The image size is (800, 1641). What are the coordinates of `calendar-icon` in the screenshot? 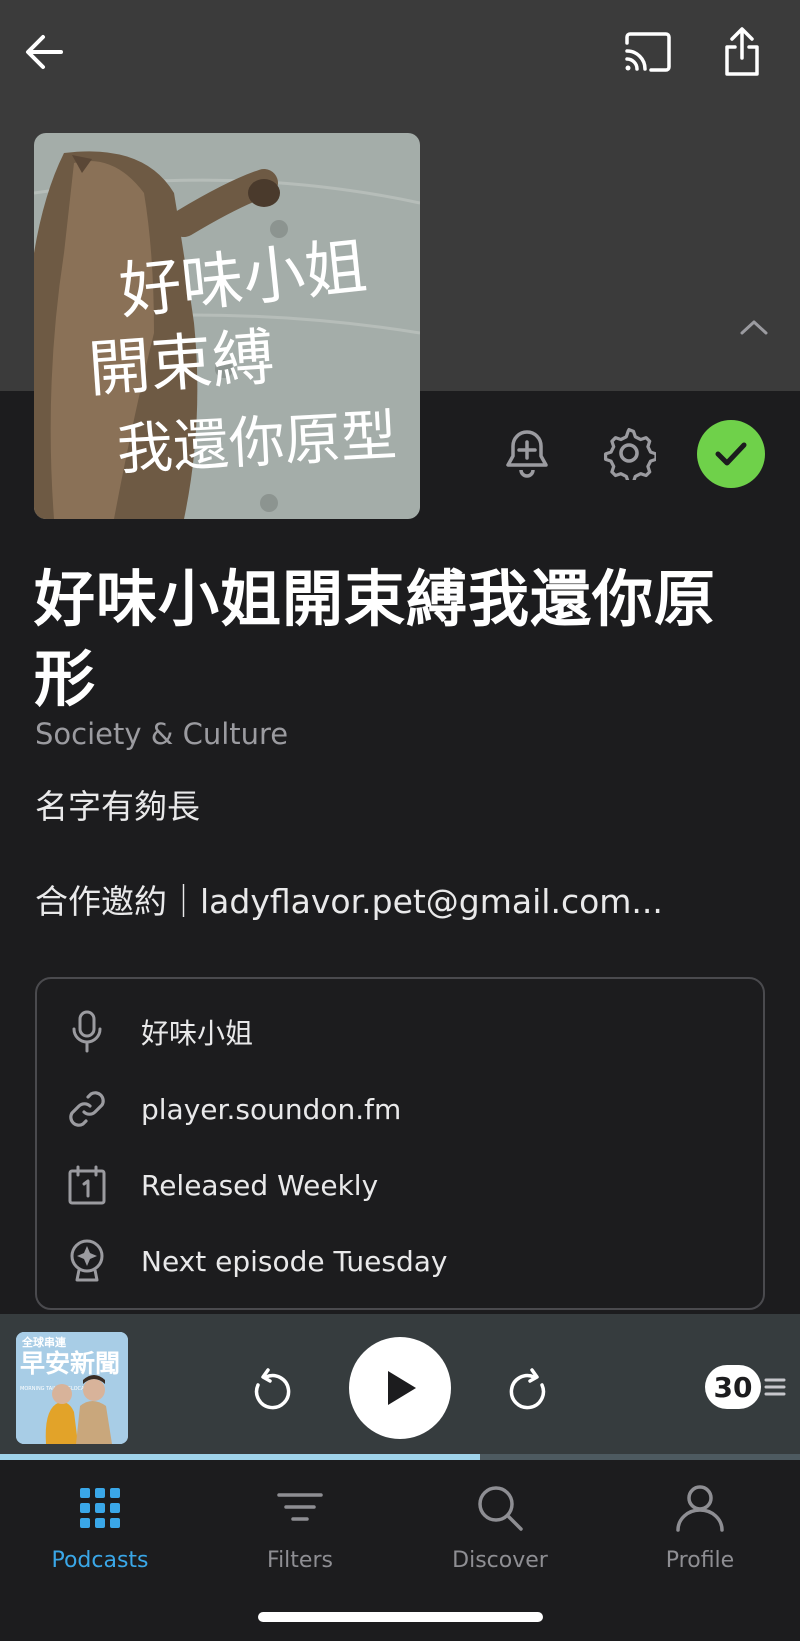 It's located at (87, 1185).